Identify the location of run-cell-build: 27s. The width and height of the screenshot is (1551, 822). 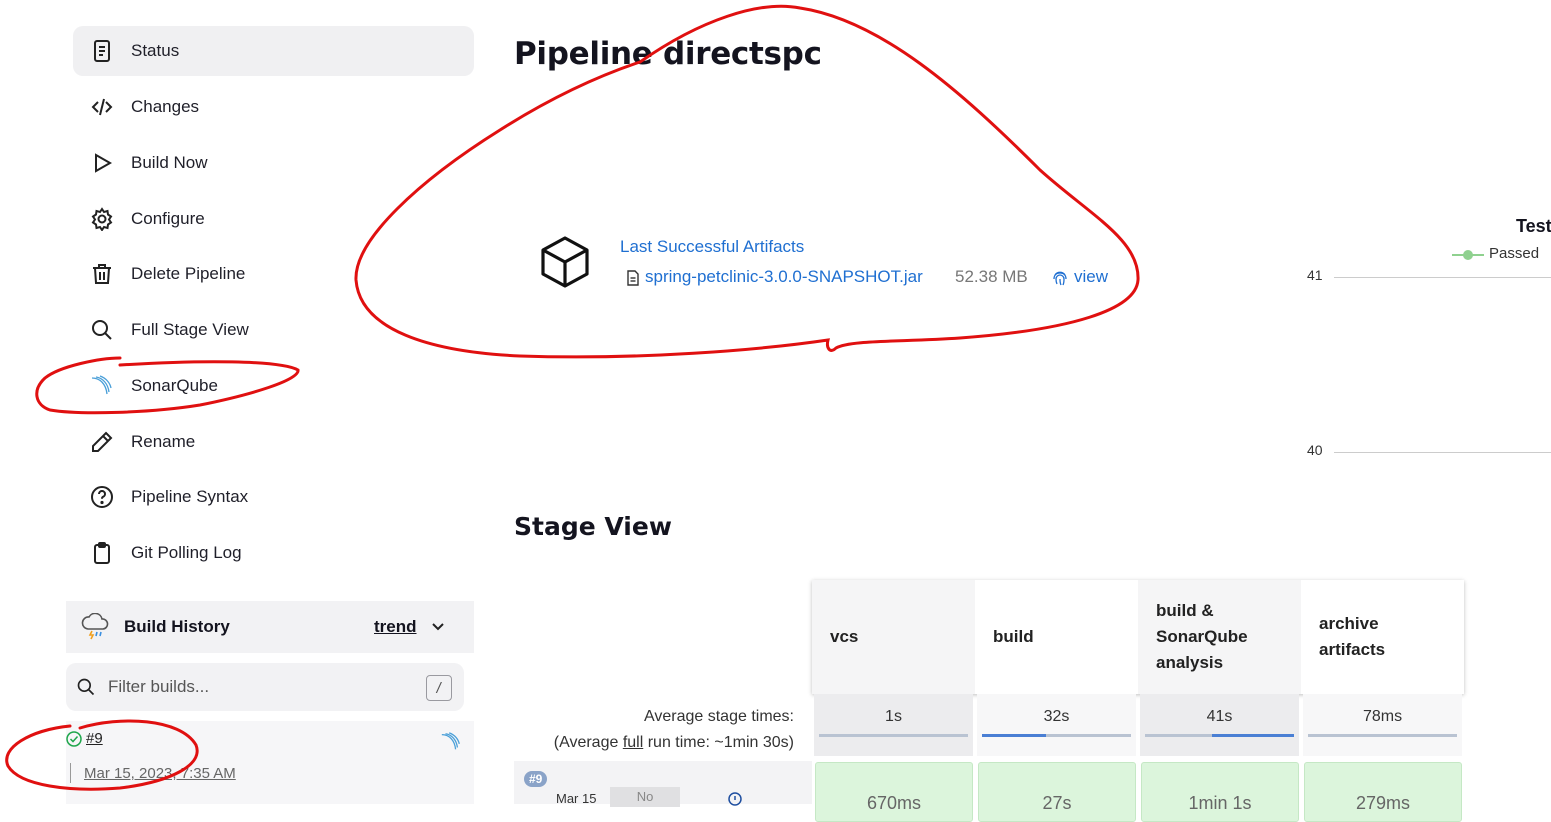
(1057, 792).